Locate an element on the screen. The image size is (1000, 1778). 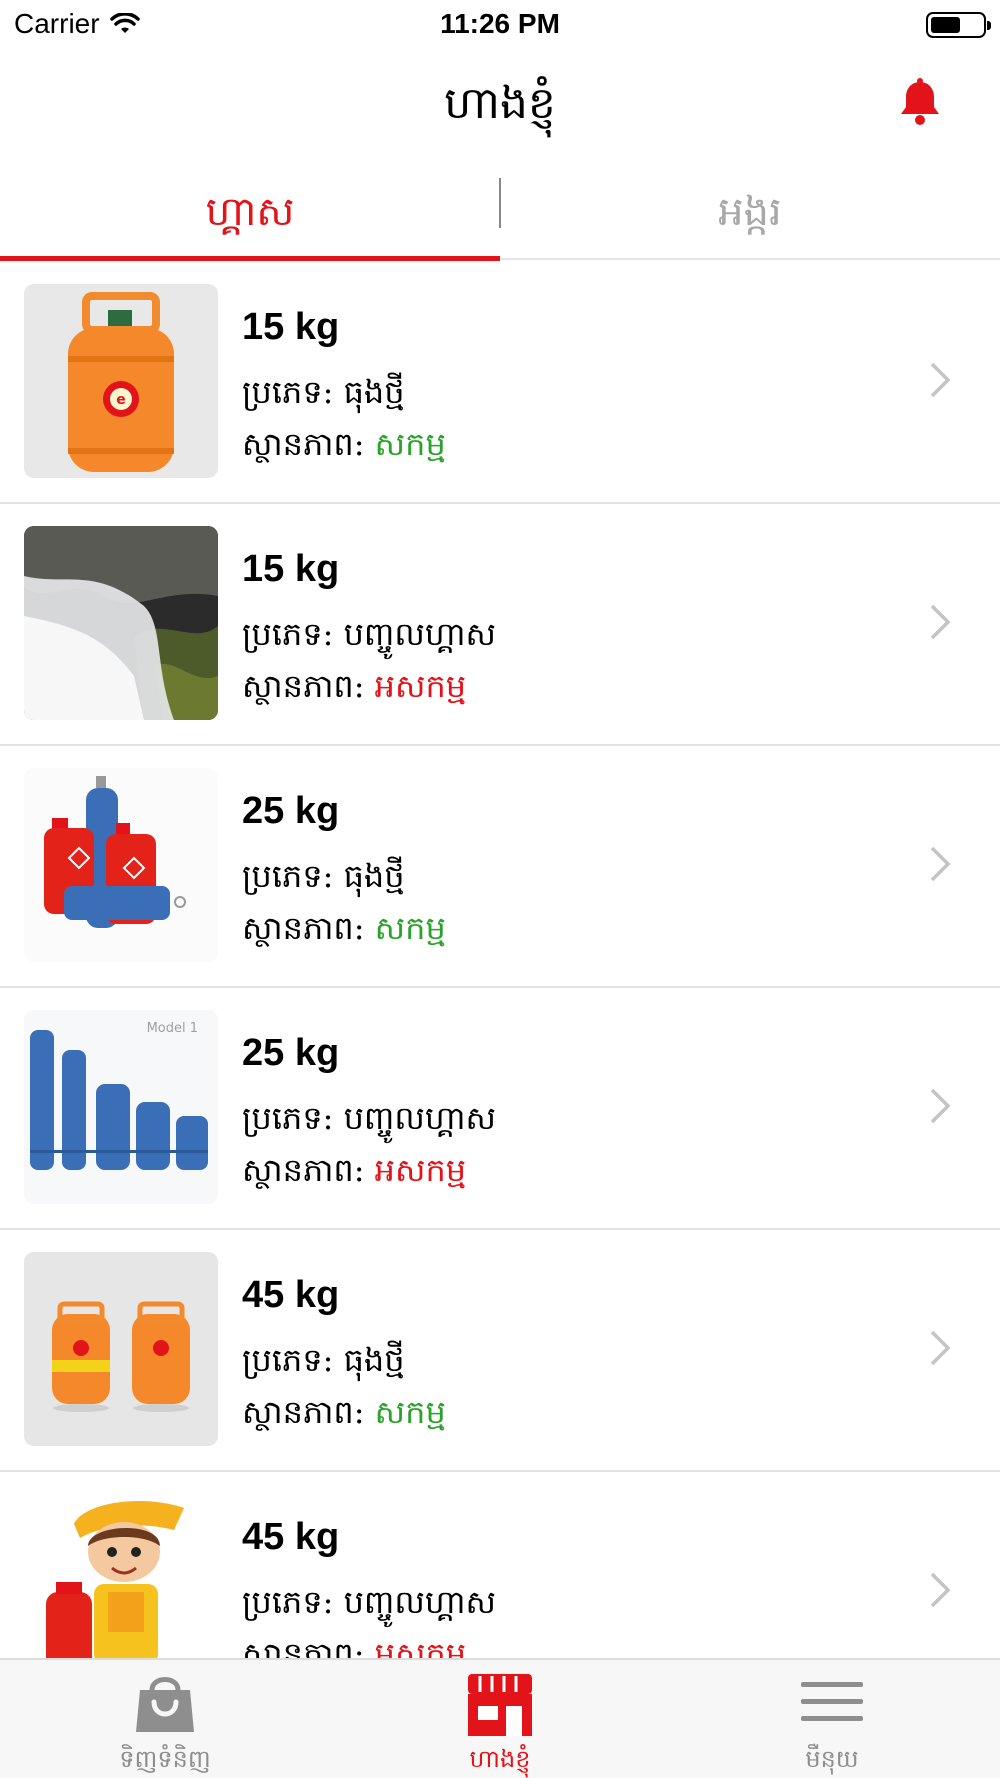
category-tabs: ហ្គាស អង្ករ is located at coordinates (500, 215).